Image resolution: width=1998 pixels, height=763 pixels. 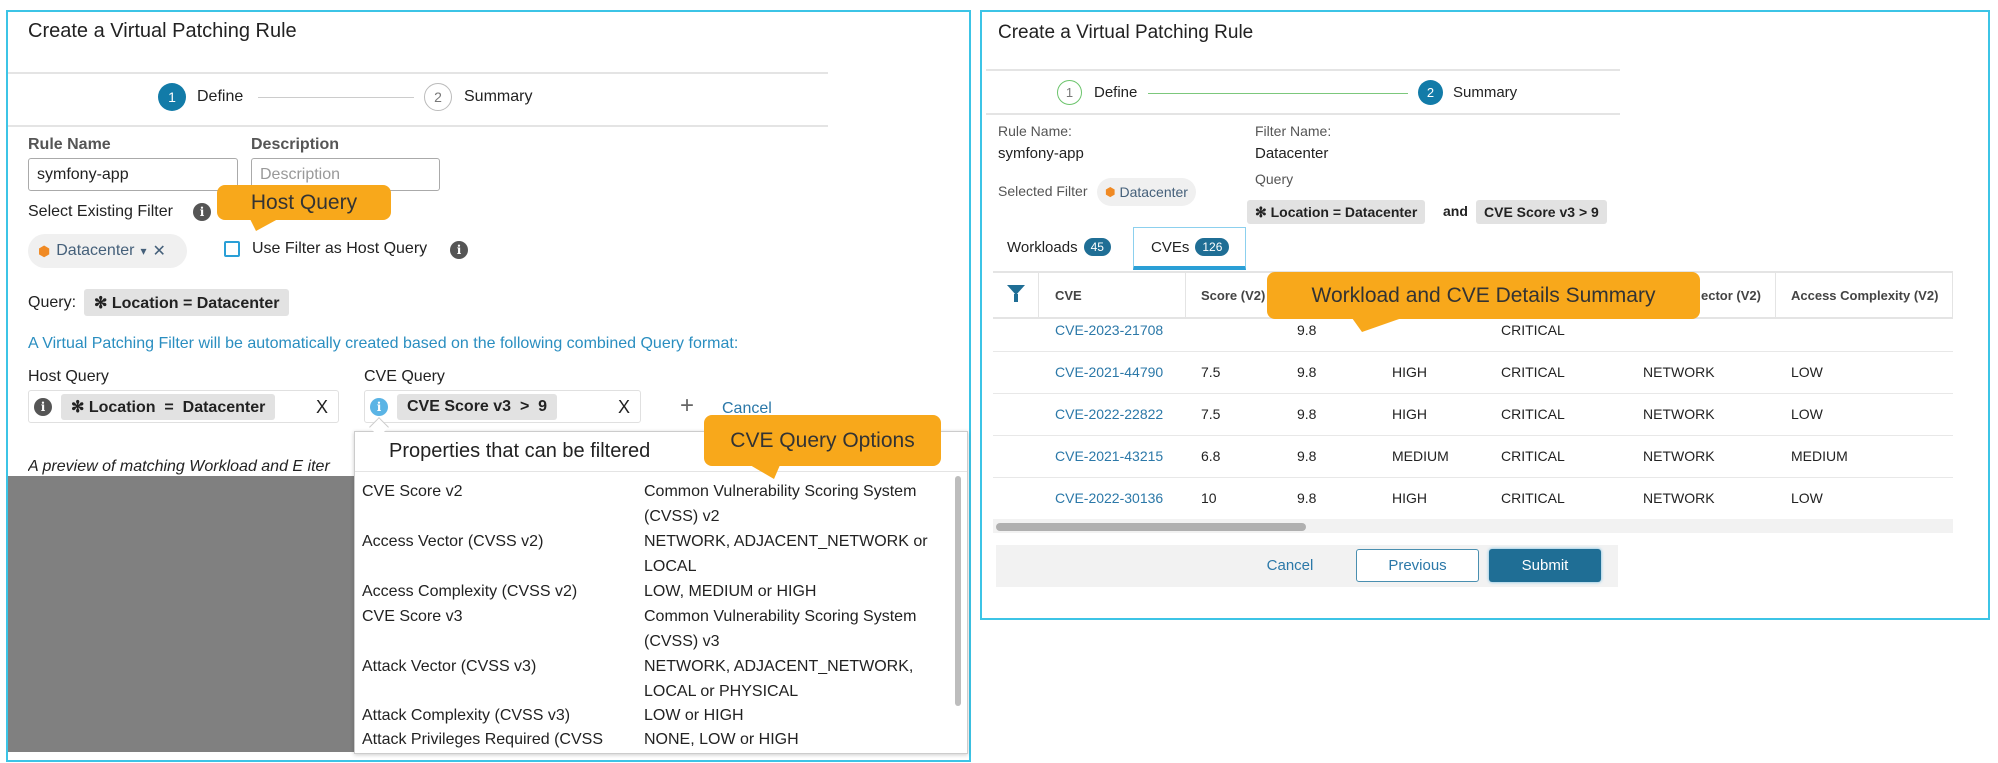 I want to click on selected-filter-chip: ⬢ Datacenter ▾ ✕, so click(x=107, y=251).